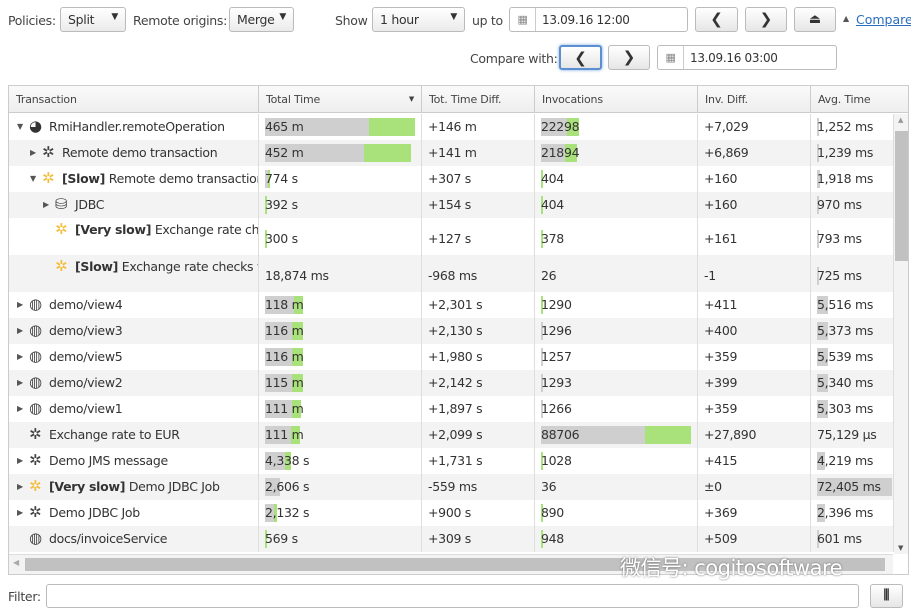 The width and height of the screenshot is (911, 611). I want to click on scroll-left-icon: ◀, so click(16, 562).